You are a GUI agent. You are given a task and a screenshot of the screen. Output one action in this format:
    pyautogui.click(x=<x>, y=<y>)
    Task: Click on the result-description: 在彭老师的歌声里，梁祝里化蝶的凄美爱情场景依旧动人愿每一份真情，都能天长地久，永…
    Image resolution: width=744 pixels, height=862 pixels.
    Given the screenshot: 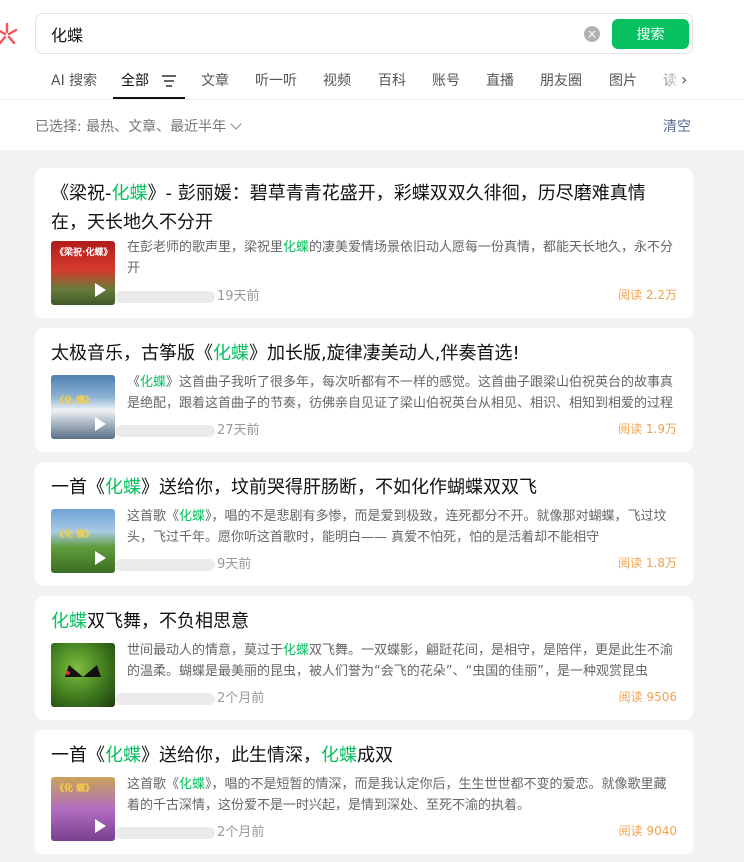 What is the action you would take?
    pyautogui.click(x=400, y=258)
    